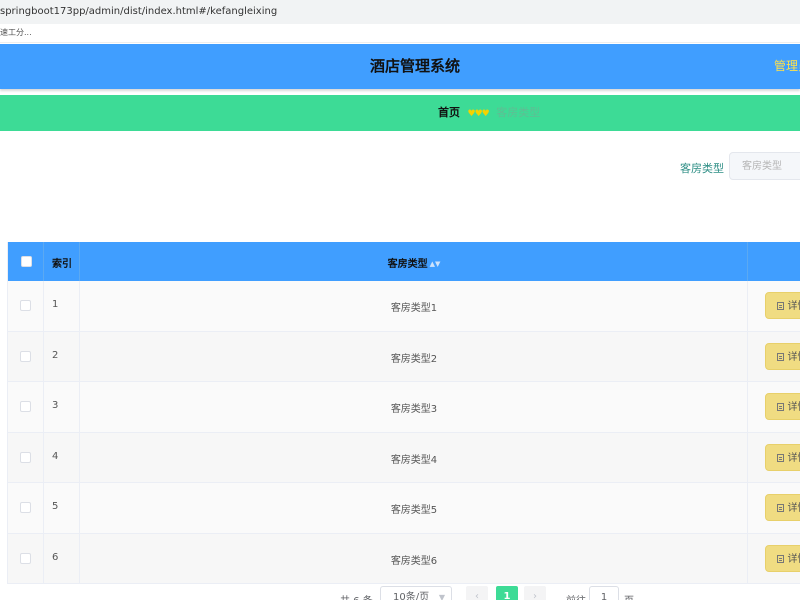  I want to click on row-index-cell: 2, so click(62, 356).